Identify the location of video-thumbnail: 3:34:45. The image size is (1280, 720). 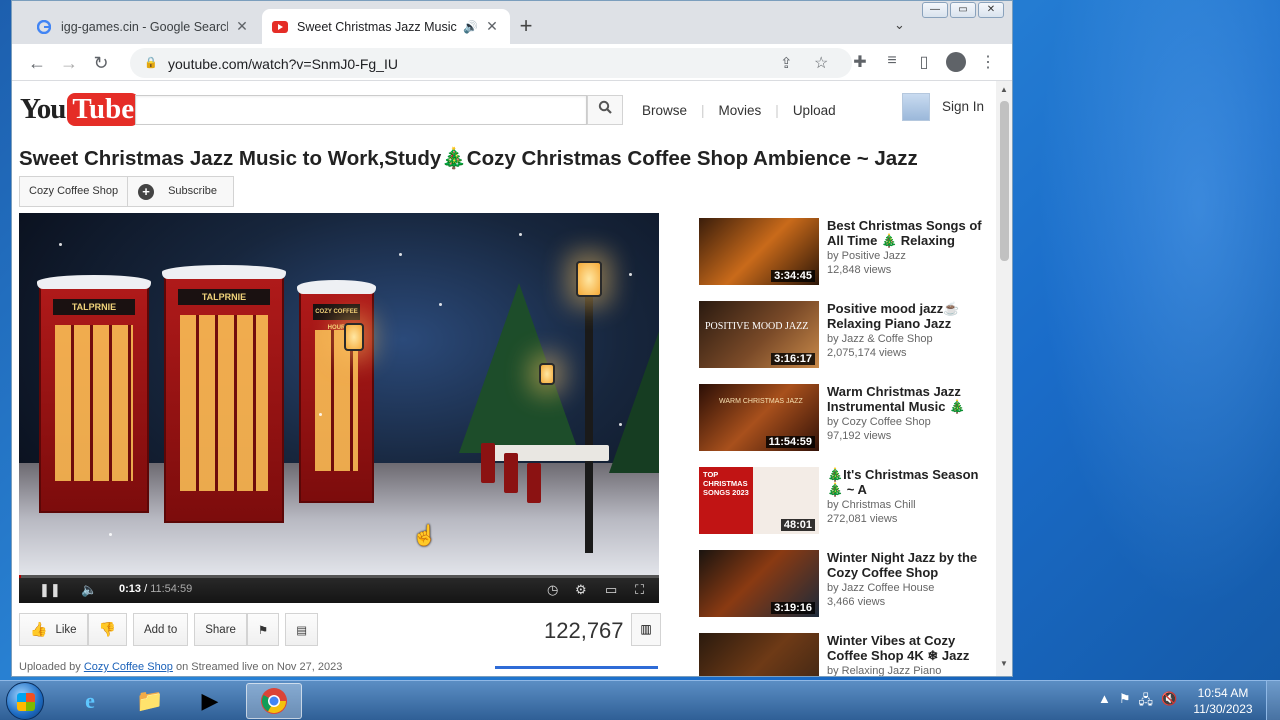
(759, 251).